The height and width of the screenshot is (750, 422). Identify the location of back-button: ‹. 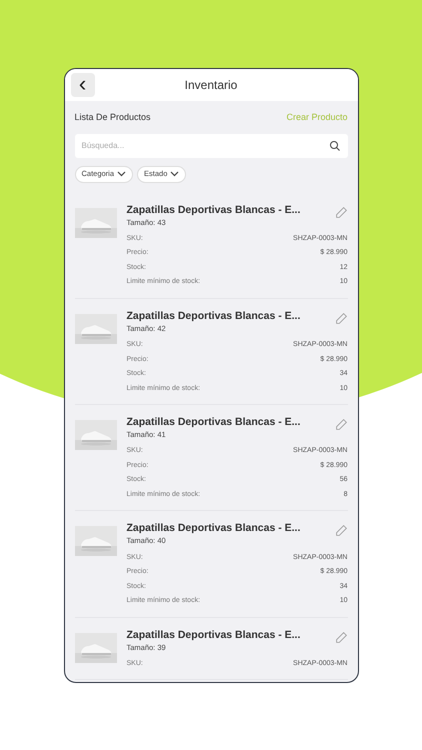
(82, 85).